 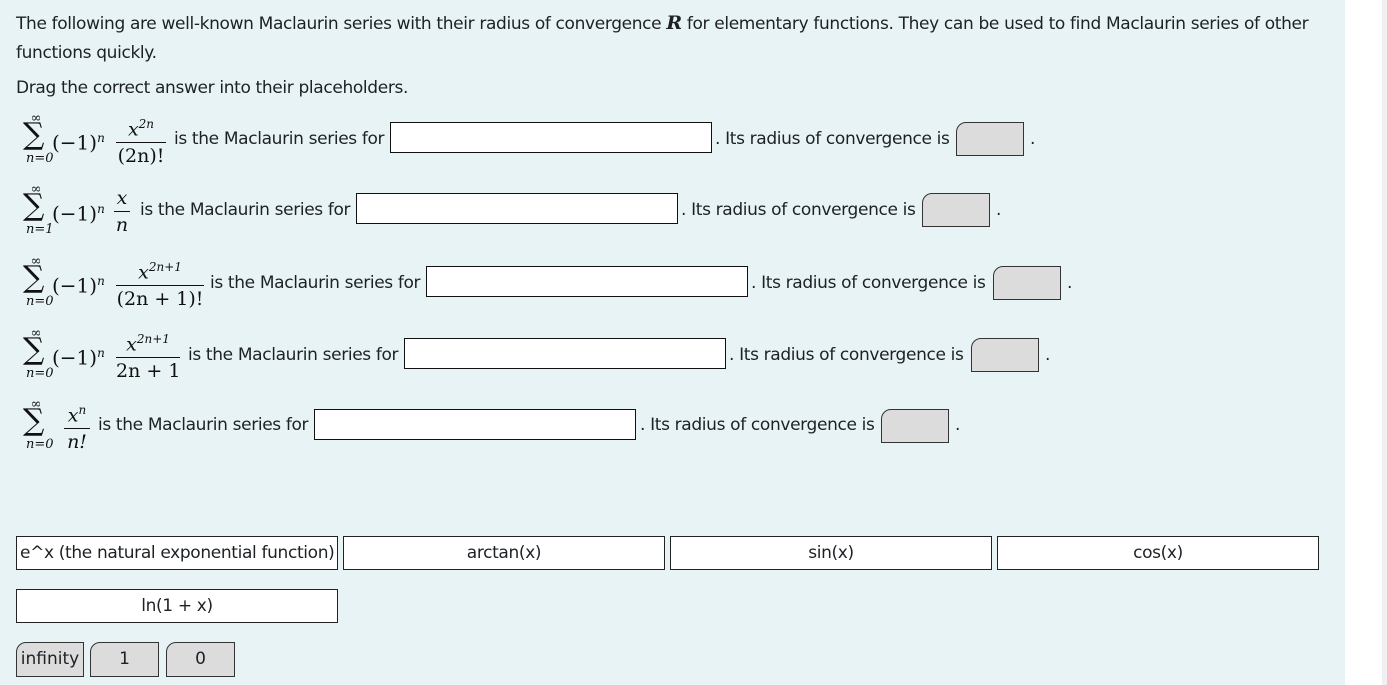 I want to click on drag-choice-sin: sin(x), so click(x=831, y=553).